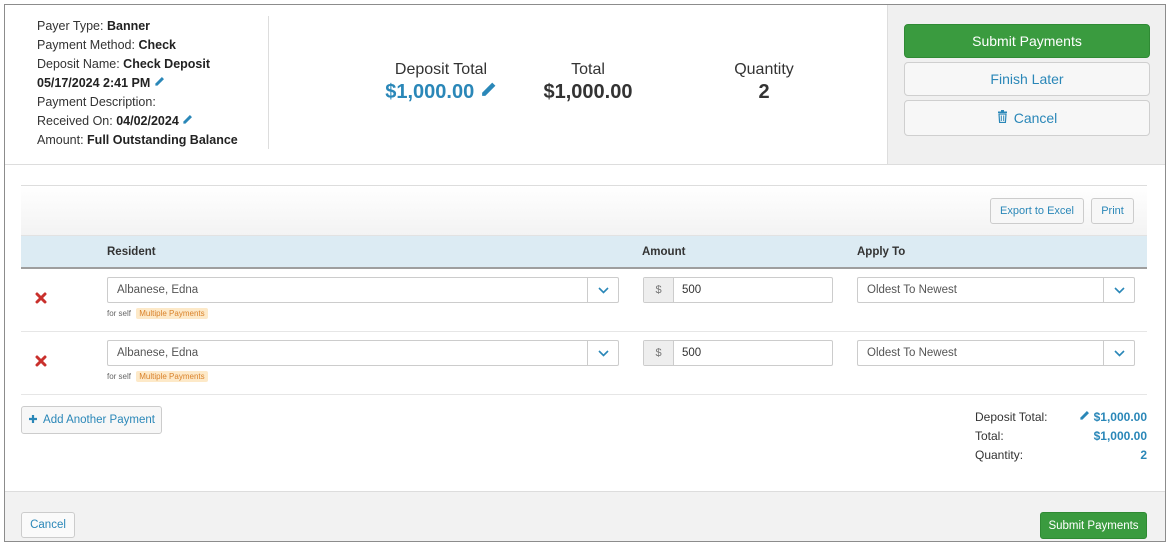 This screenshot has width=1169, height=544. I want to click on footer-submit-payments-button: Submit Payments, so click(1093, 525).